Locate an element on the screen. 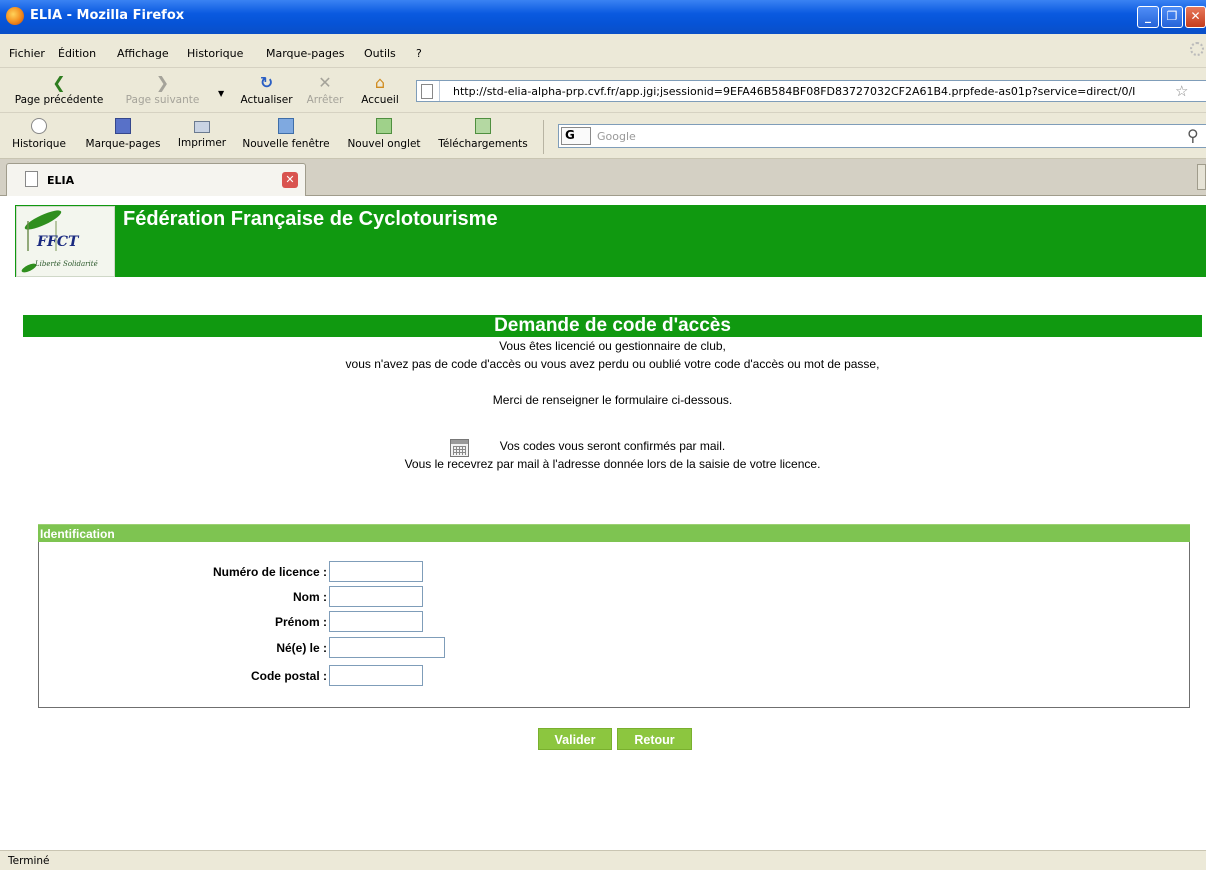 The image size is (1206, 870). close-icon: ✕ is located at coordinates (1195, 16).